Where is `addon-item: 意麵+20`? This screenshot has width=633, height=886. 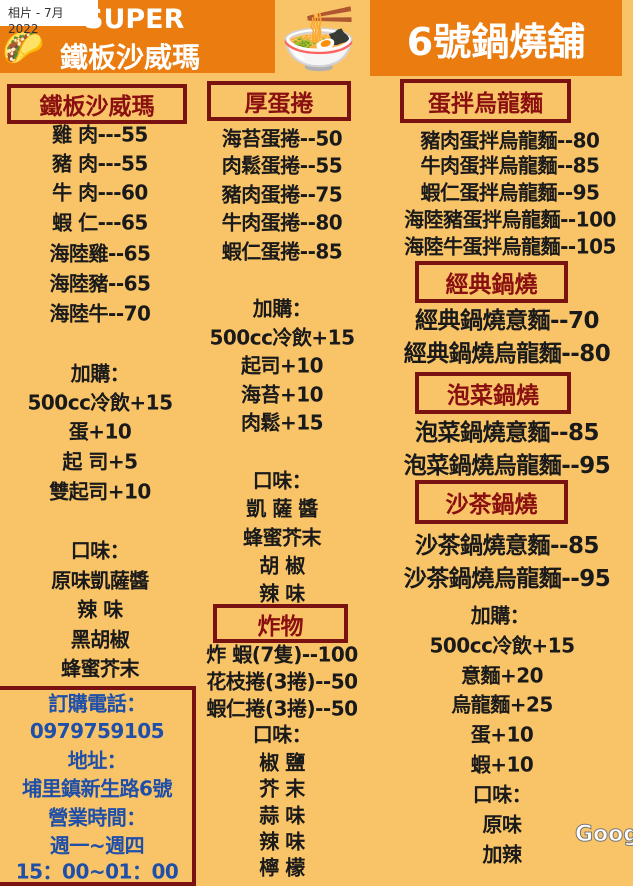 addon-item: 意麵+20 is located at coordinates (502, 675).